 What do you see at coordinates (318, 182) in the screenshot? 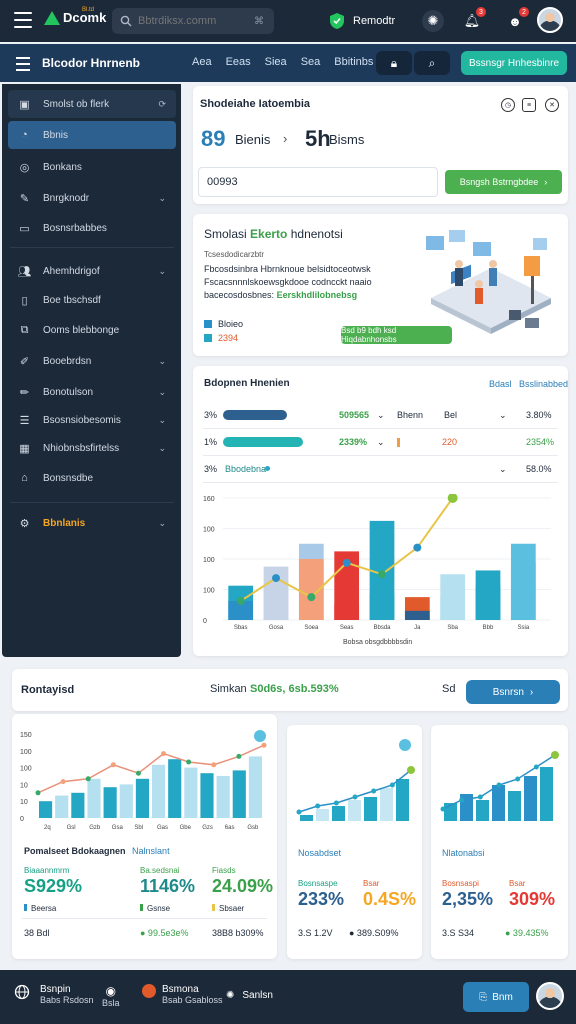
I see `amount-input: 00993` at bounding box center [318, 182].